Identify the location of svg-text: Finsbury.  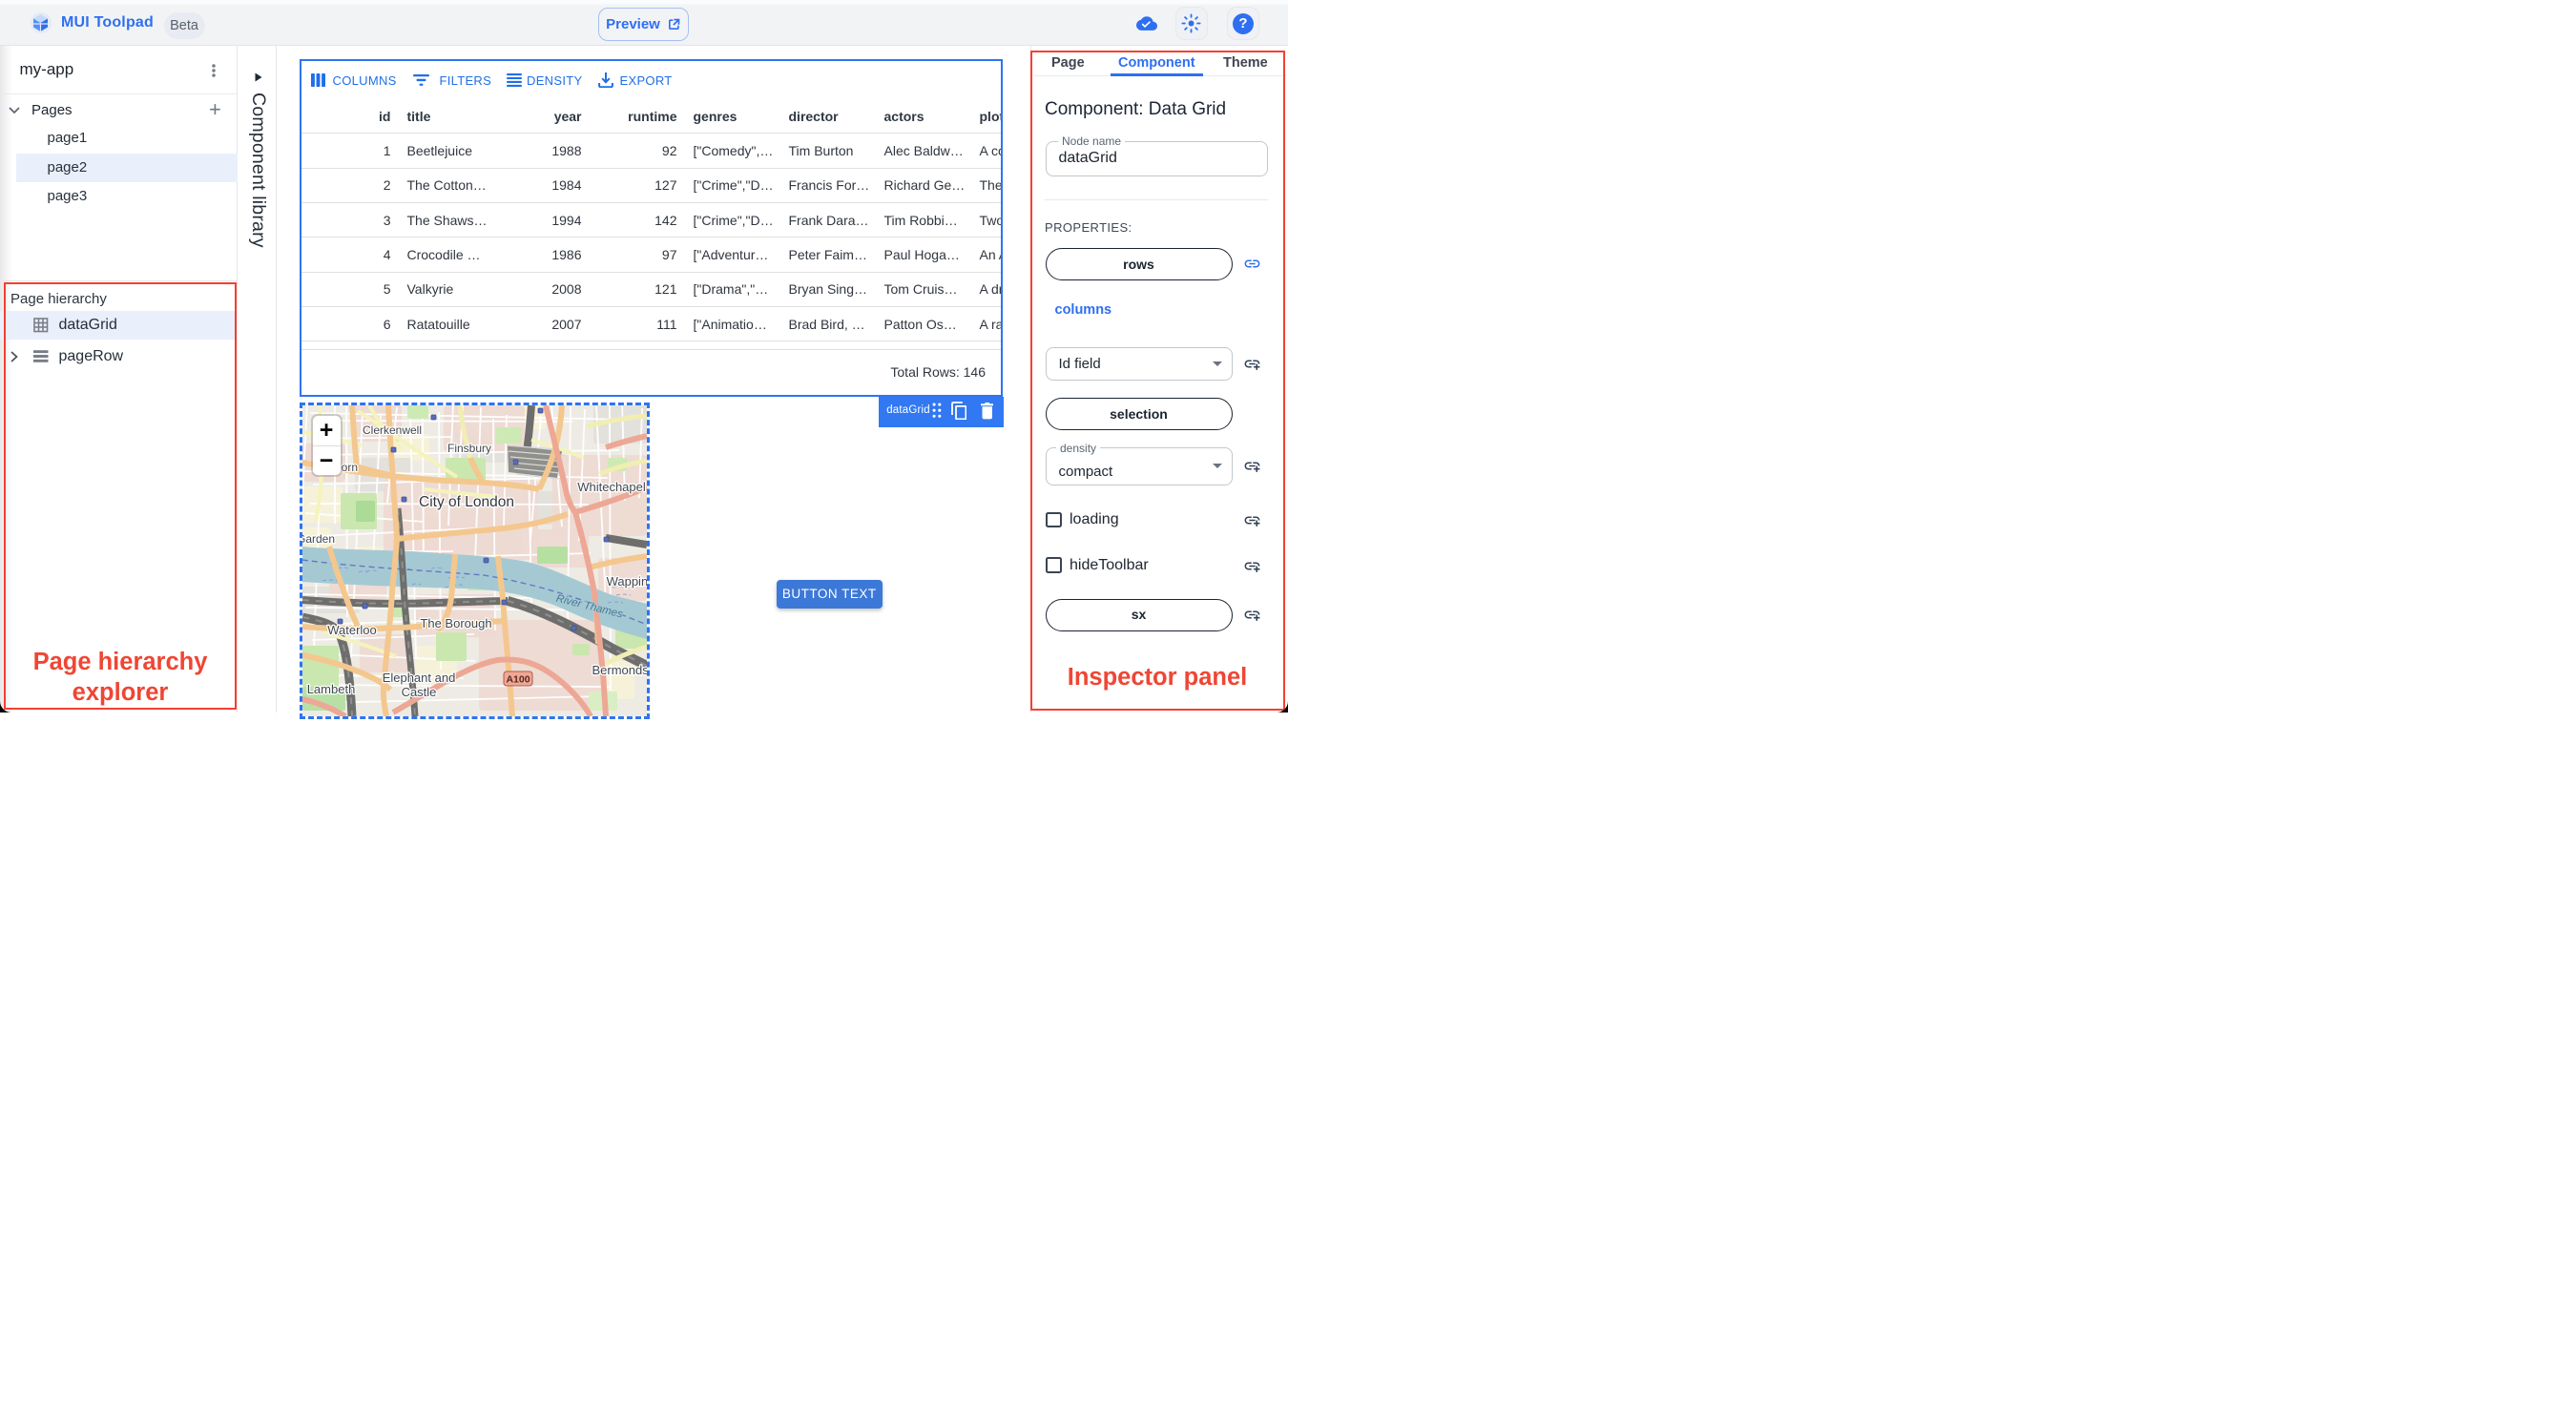
(468, 448).